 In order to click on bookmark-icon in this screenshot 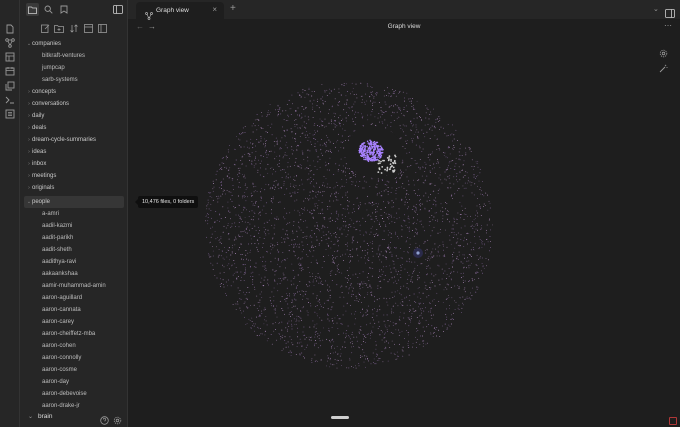, I will do `click(63, 9)`.